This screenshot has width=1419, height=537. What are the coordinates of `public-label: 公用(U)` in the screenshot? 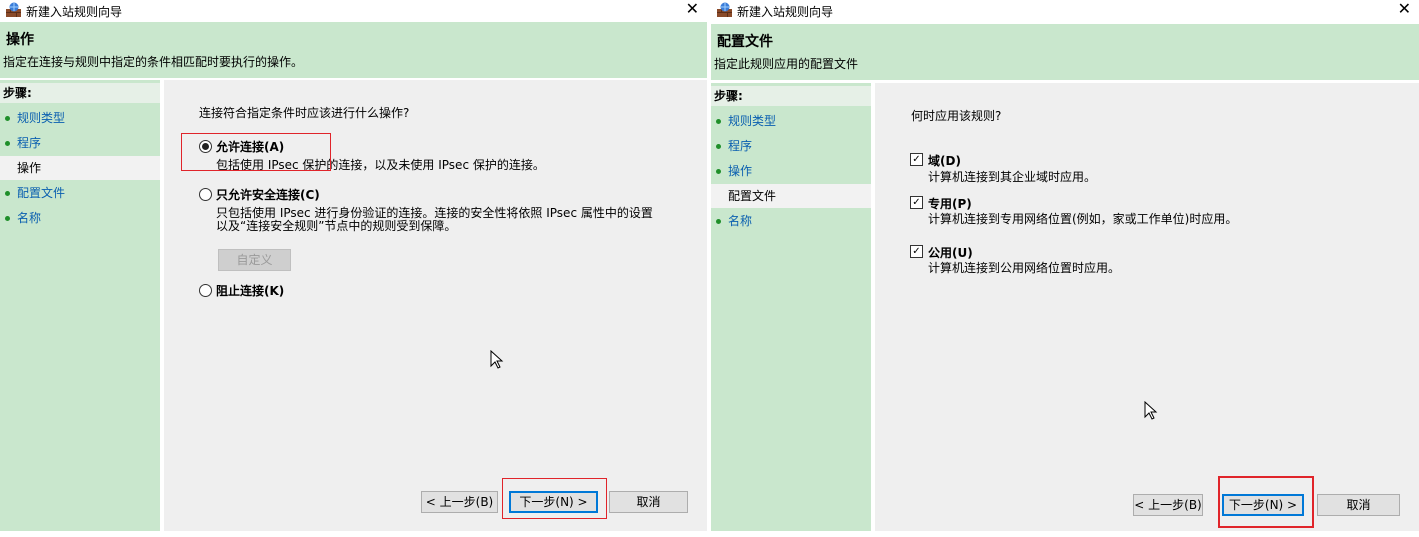 It's located at (950, 252).